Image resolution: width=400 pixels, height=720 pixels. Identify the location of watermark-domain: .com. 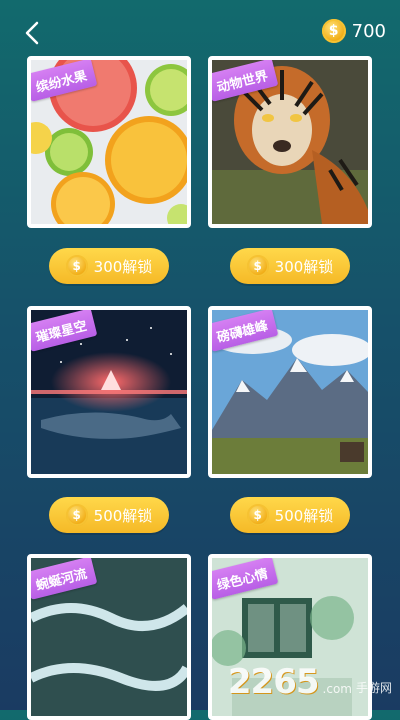
(337, 689).